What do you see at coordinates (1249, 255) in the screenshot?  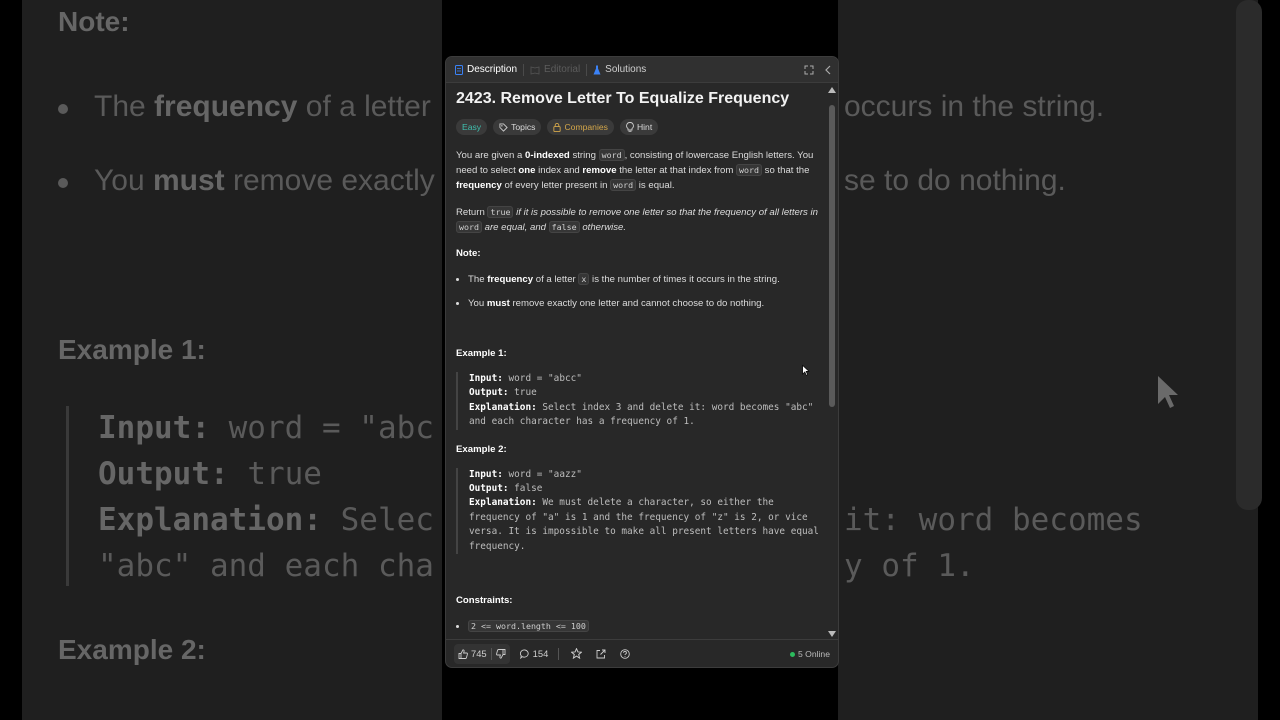 I see `bg-scrollbar` at bounding box center [1249, 255].